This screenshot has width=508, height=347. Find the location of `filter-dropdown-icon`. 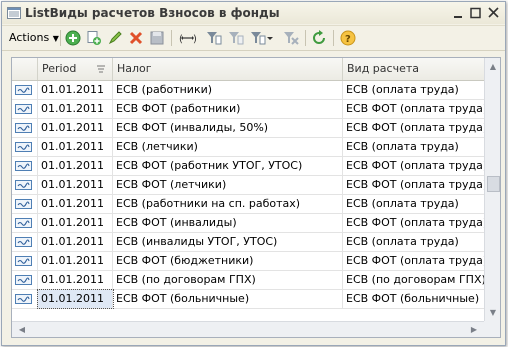

filter-dropdown-icon is located at coordinates (262, 38).